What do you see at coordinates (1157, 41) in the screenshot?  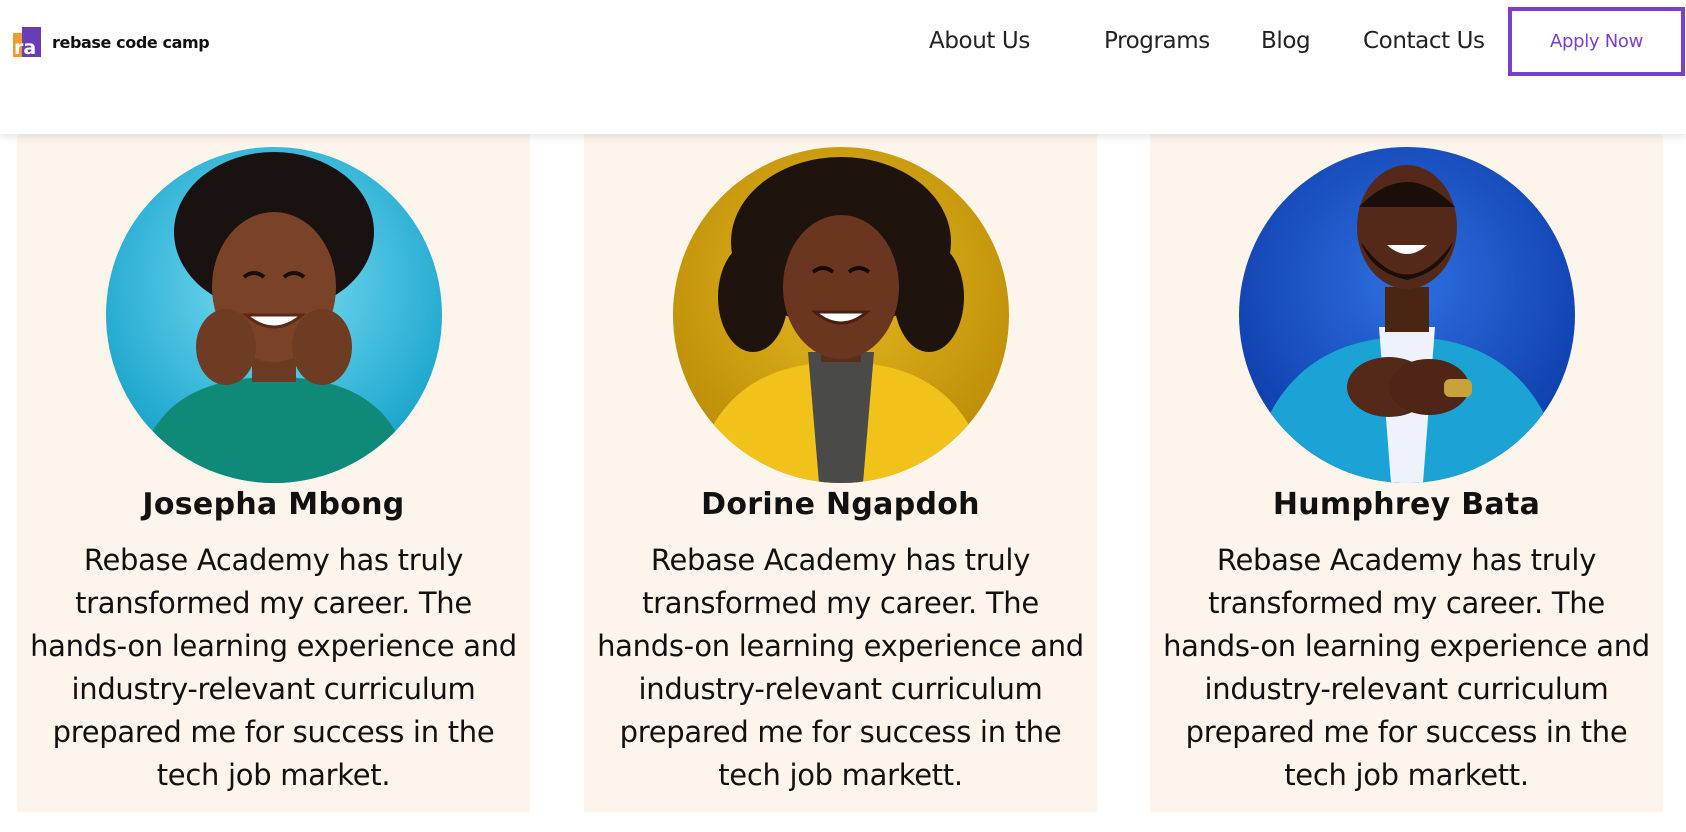 I see `nav-programs: Programs` at bounding box center [1157, 41].